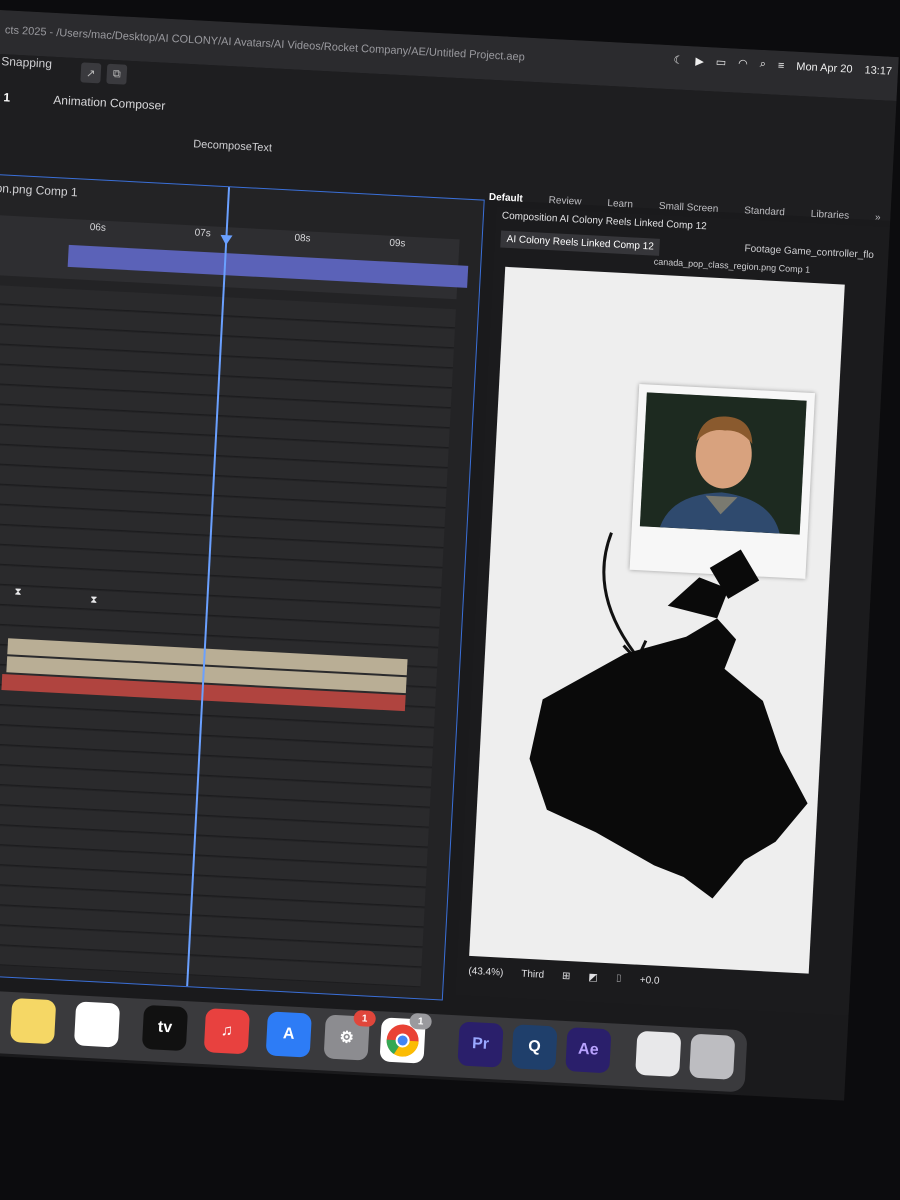  What do you see at coordinates (109, 103) in the screenshot?
I see `tab-animation-composer: Animation Composer` at bounding box center [109, 103].